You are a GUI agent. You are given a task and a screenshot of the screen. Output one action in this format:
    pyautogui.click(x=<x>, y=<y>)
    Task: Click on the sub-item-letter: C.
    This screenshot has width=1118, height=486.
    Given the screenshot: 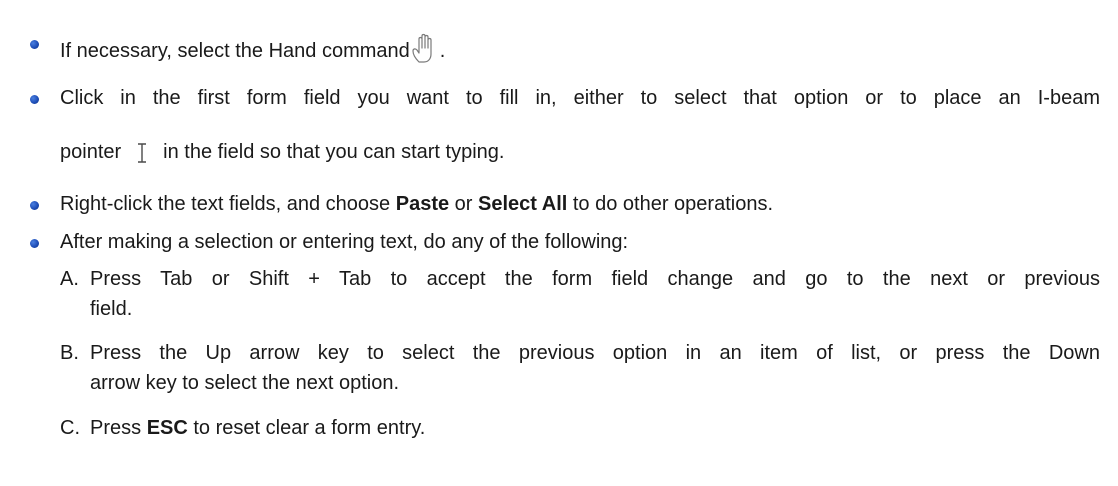 What is the action you would take?
    pyautogui.click(x=70, y=428)
    